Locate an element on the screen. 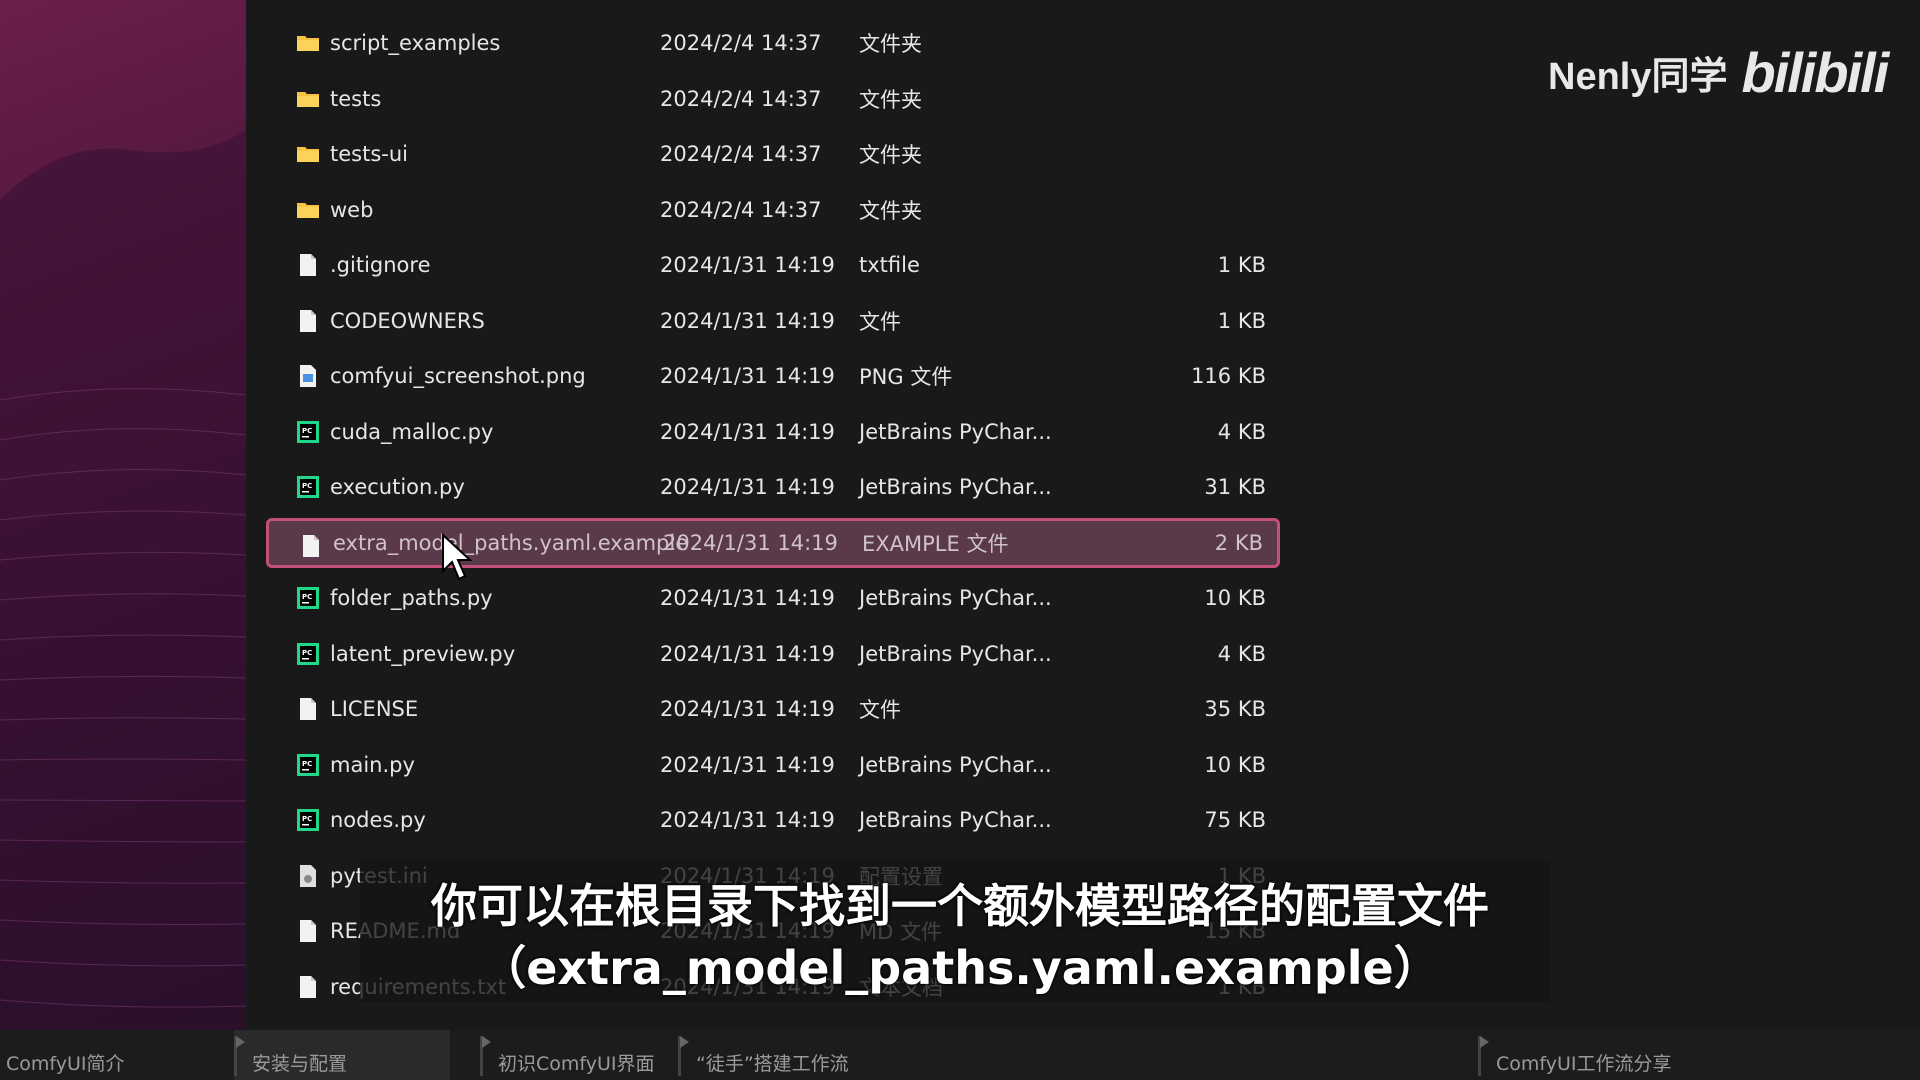  file-name: tests is located at coordinates (356, 98).